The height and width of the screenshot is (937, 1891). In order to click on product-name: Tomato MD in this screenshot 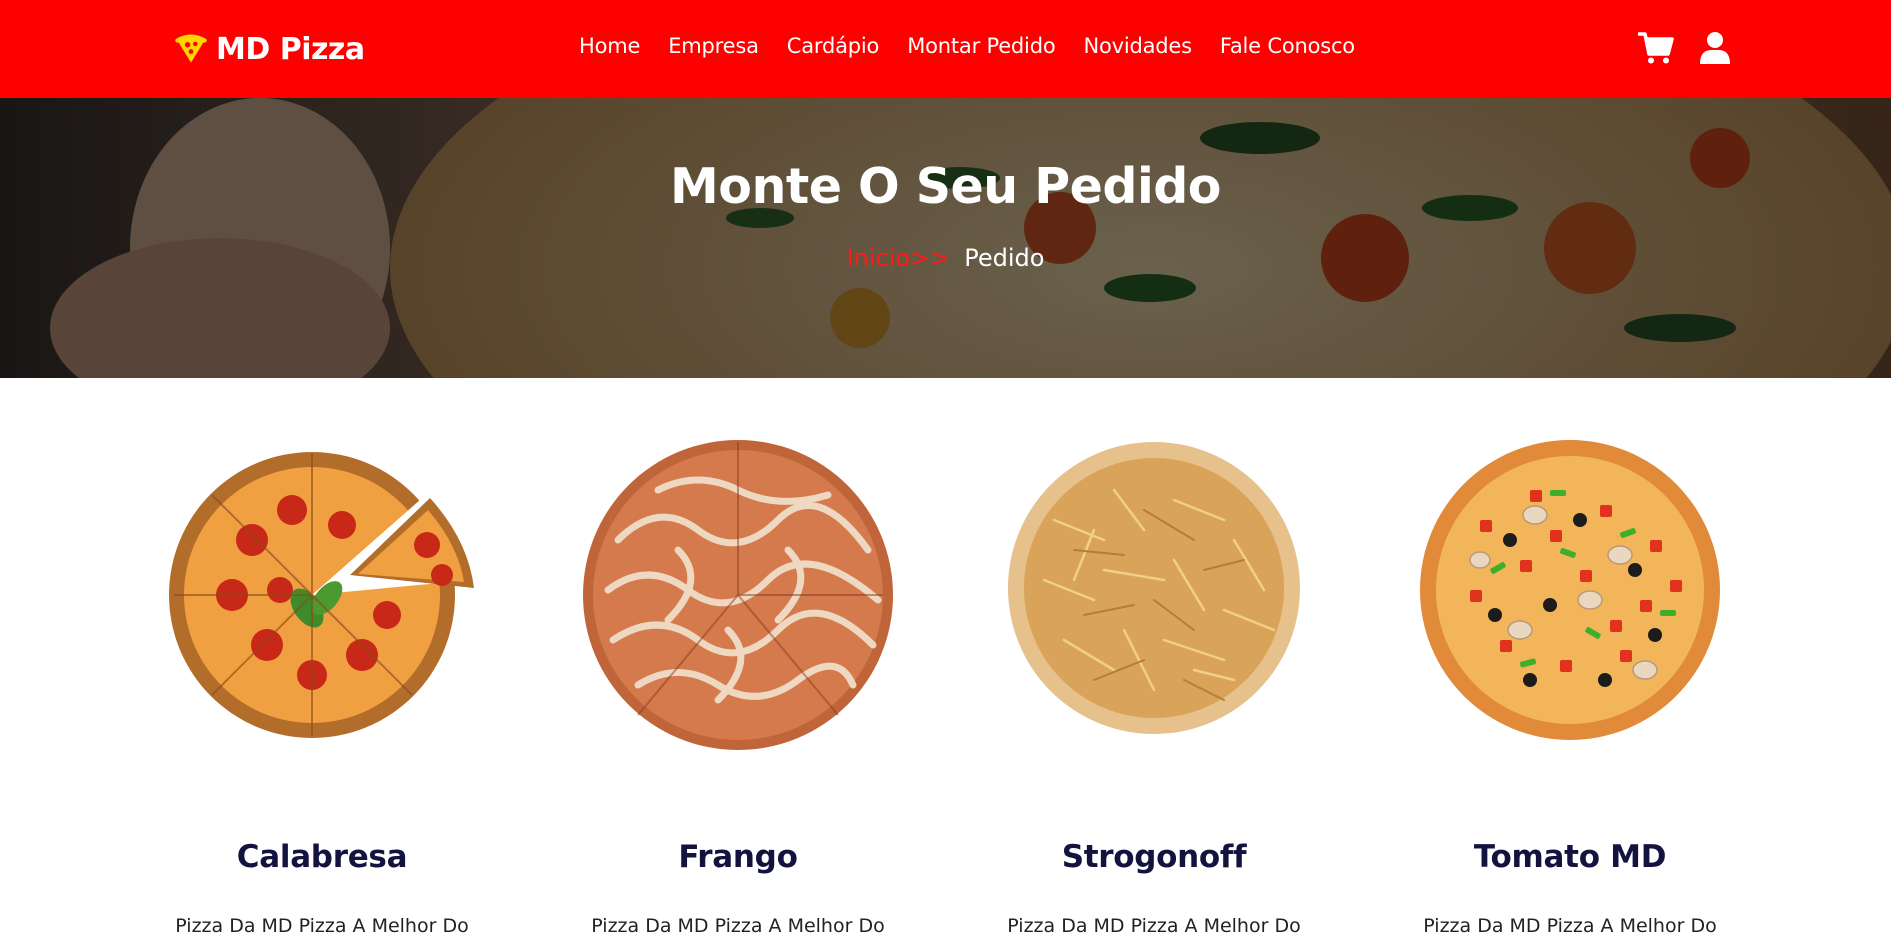, I will do `click(1570, 857)`.